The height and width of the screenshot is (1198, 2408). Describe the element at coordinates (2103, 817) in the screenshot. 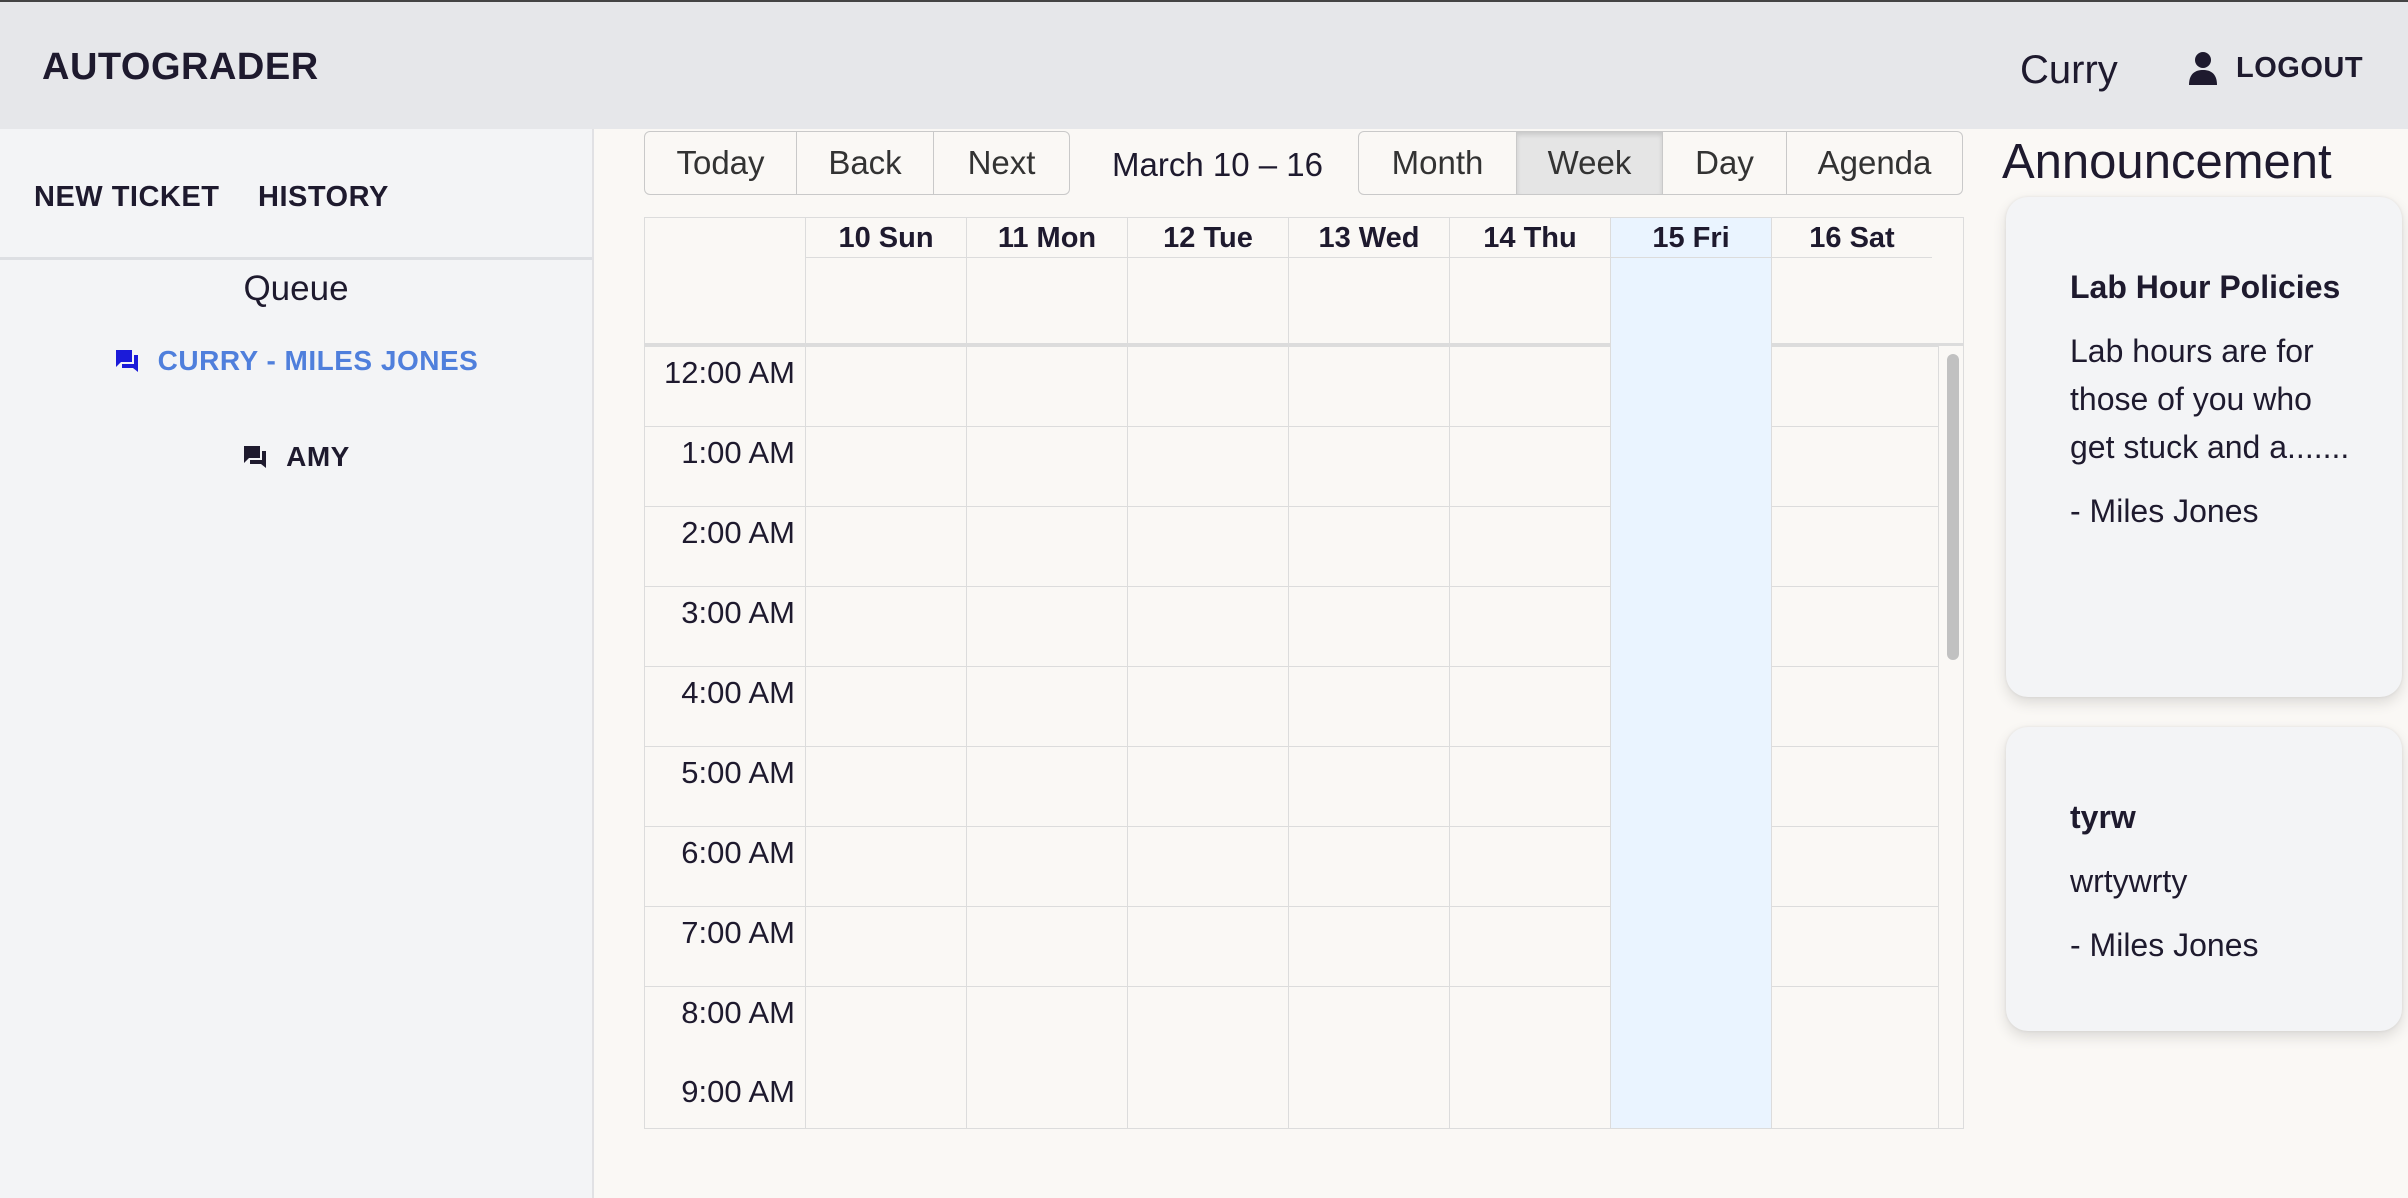

I see `announcement-heading: tyrw` at that location.